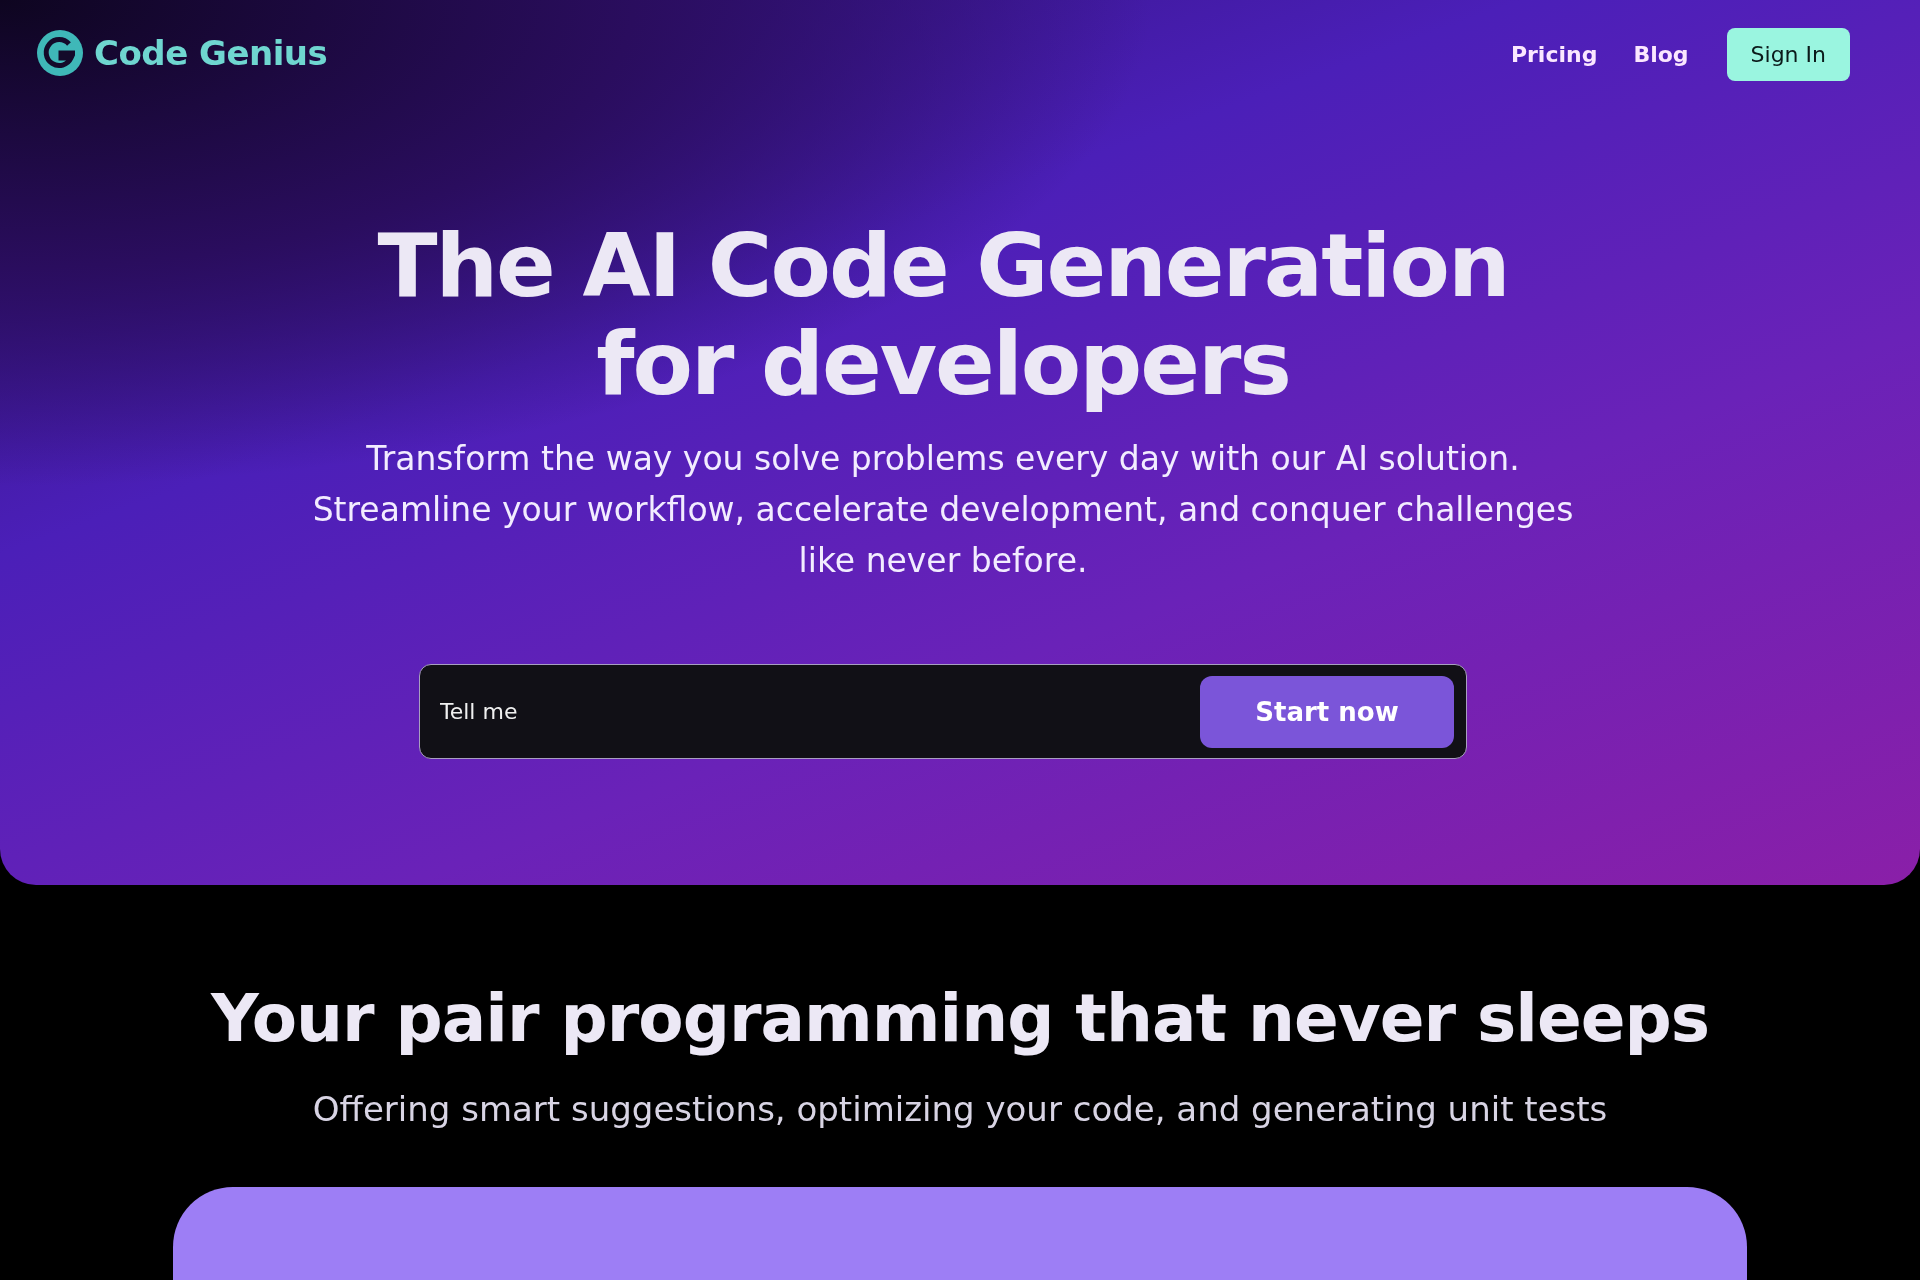 Image resolution: width=1920 pixels, height=1280 pixels. What do you see at coordinates (1661, 54) in the screenshot?
I see `nav-link: Blog` at bounding box center [1661, 54].